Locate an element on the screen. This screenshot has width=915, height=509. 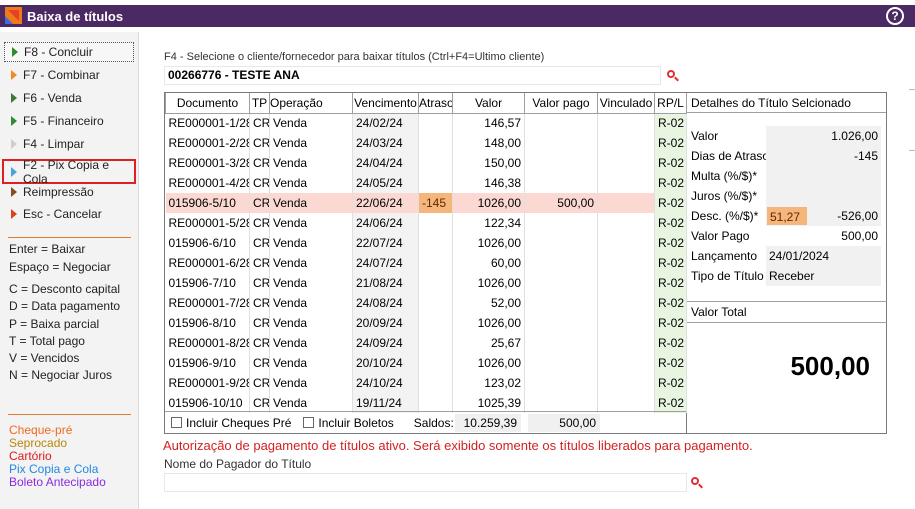
detail-juros: Juros (%/$)* is located at coordinates (786, 196).